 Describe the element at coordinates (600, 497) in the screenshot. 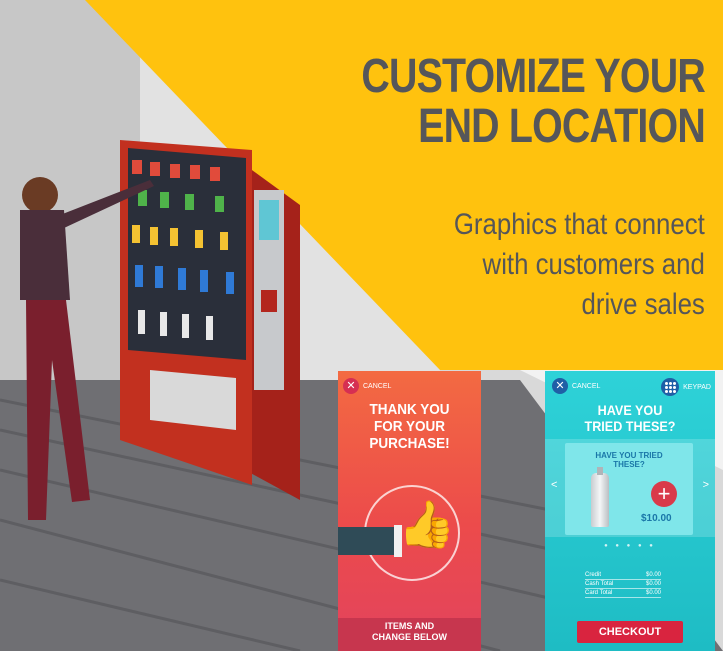

I see `bottle-image` at that location.